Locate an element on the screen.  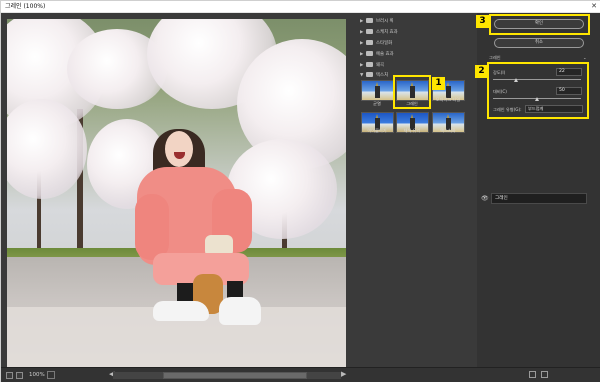
zoom-out-icon is located at coordinates (9, 375).